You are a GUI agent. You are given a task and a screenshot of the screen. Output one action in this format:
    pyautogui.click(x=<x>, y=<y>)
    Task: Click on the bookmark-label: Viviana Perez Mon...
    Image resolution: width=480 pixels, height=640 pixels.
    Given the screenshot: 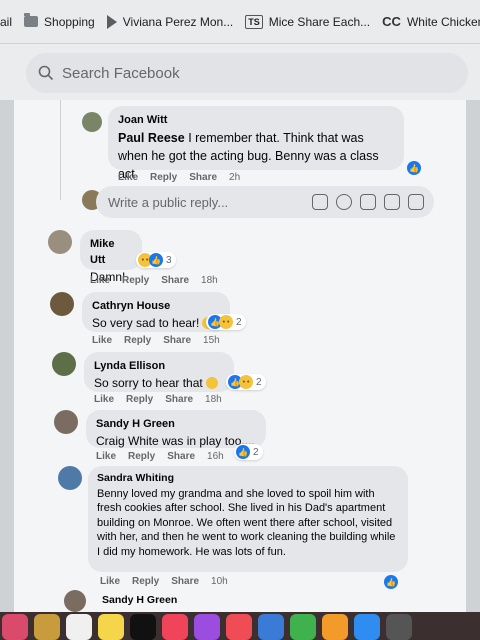 What is the action you would take?
    pyautogui.click(x=178, y=21)
    